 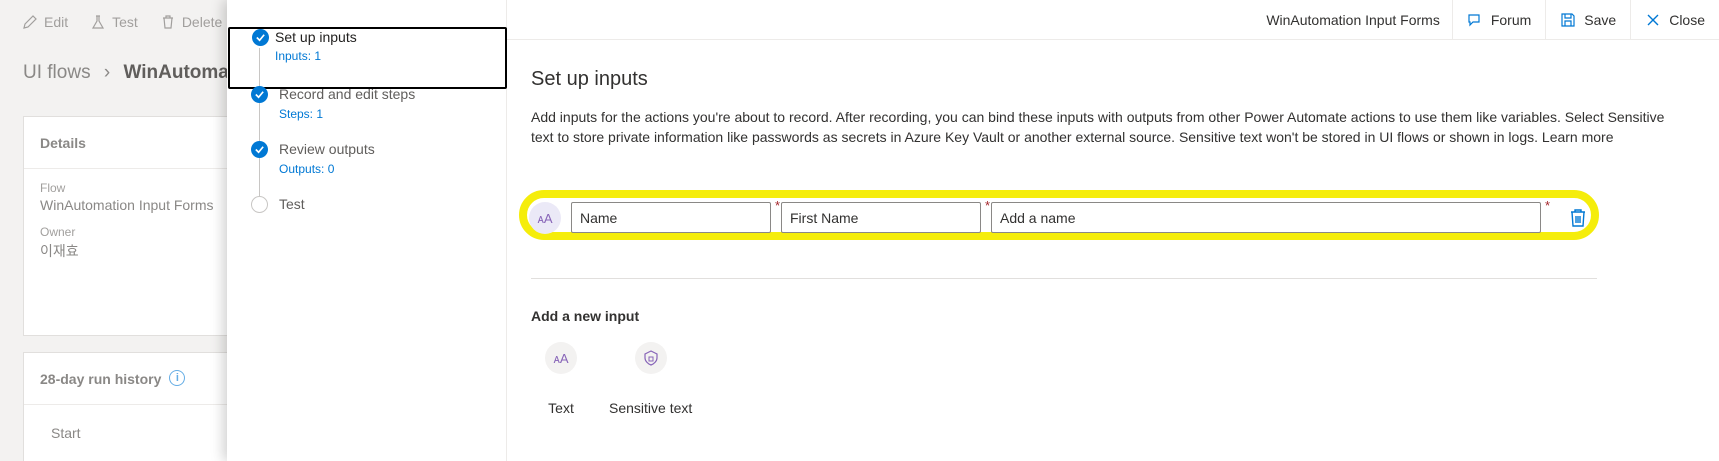 What do you see at coordinates (561, 408) in the screenshot?
I see `add-text-label: Text` at bounding box center [561, 408].